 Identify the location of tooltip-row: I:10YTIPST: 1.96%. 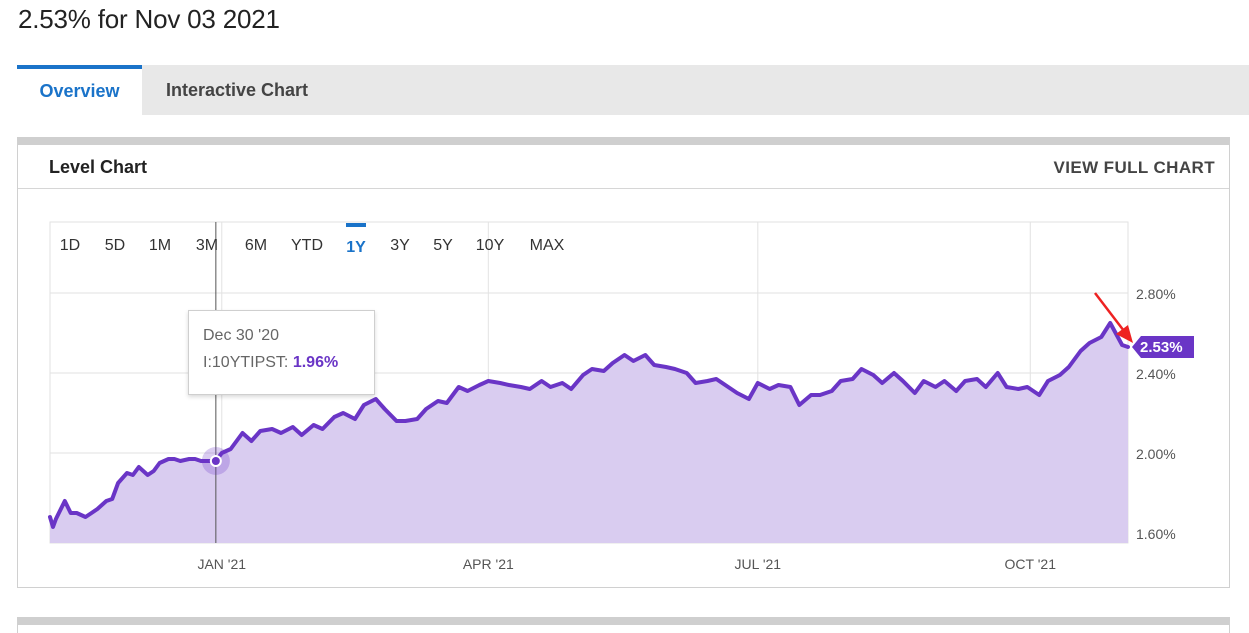
(281, 363).